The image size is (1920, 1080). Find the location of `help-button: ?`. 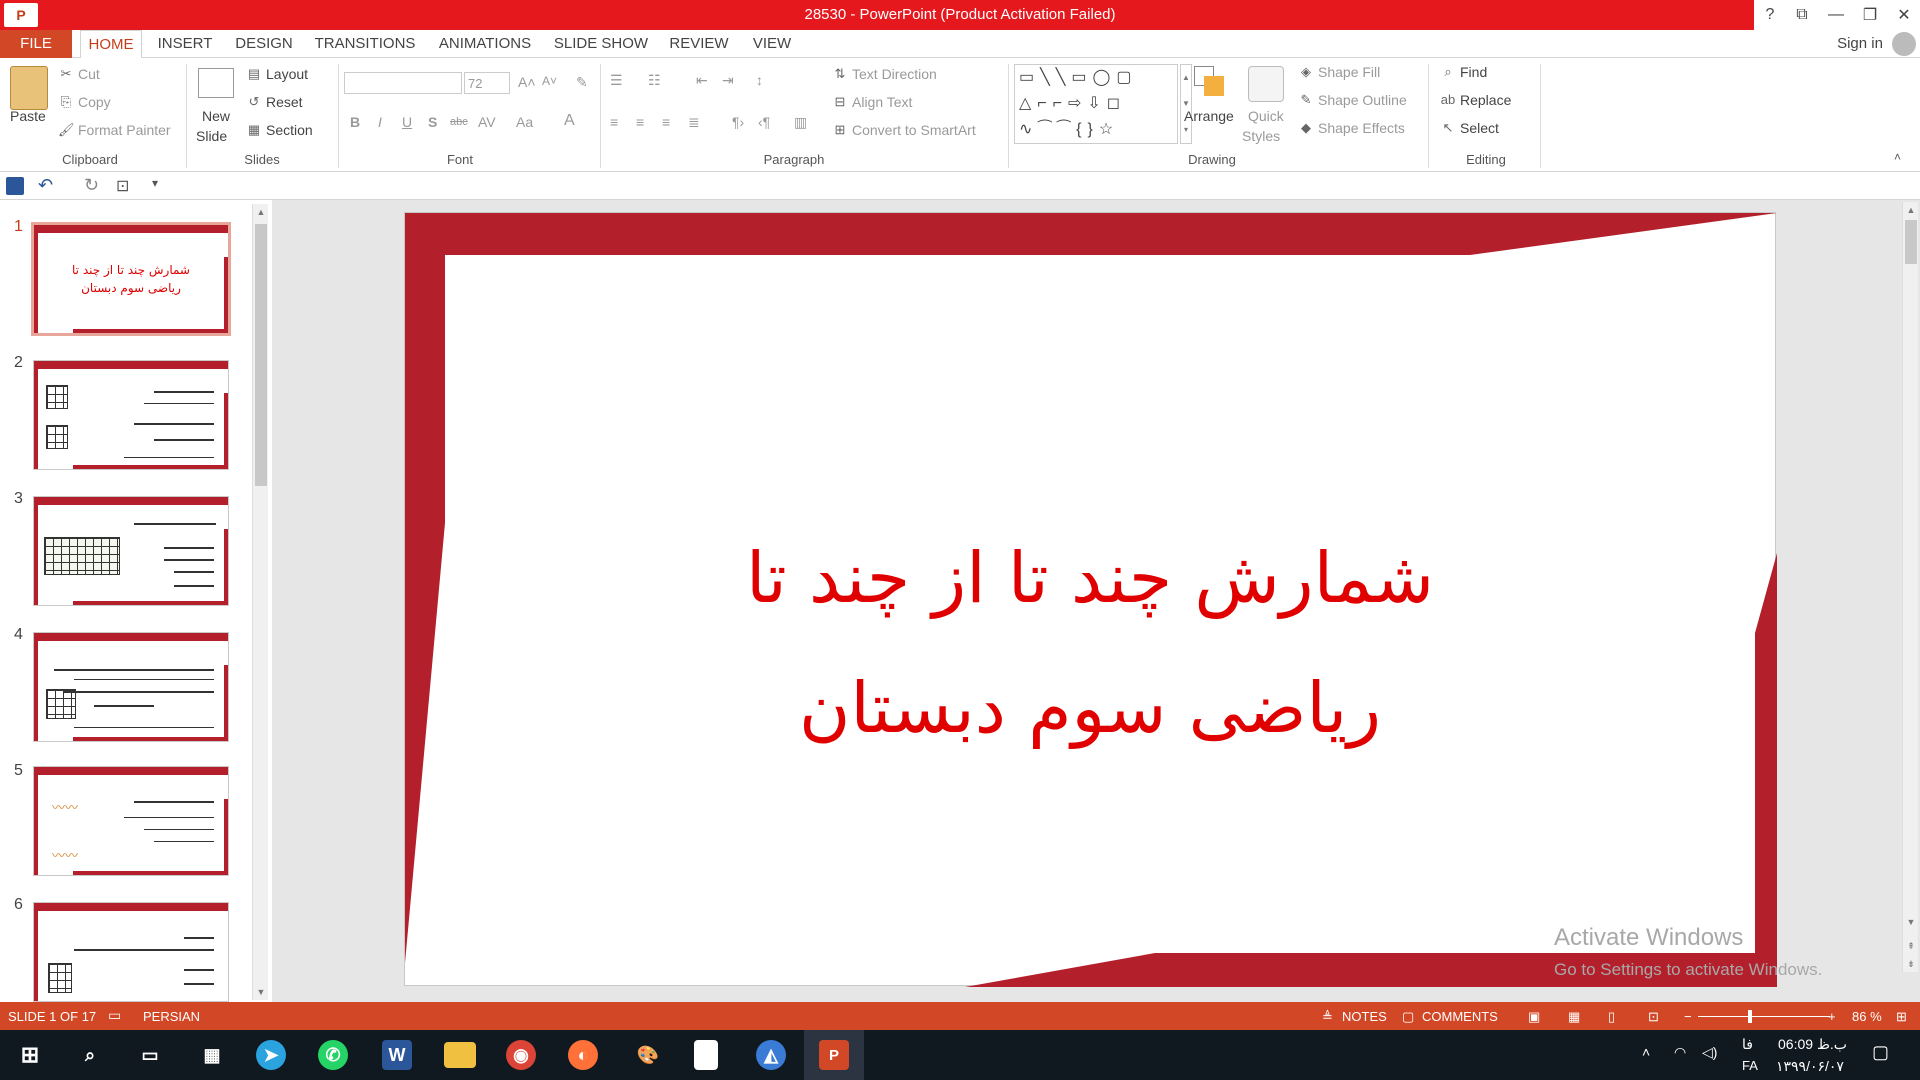

help-button: ? is located at coordinates (1770, 15).